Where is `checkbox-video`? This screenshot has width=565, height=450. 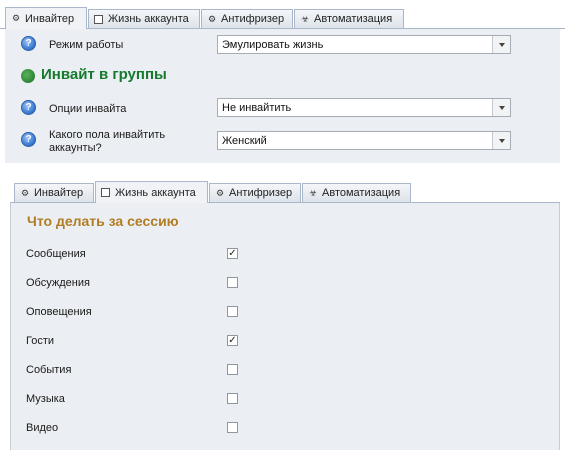 checkbox-video is located at coordinates (232, 427).